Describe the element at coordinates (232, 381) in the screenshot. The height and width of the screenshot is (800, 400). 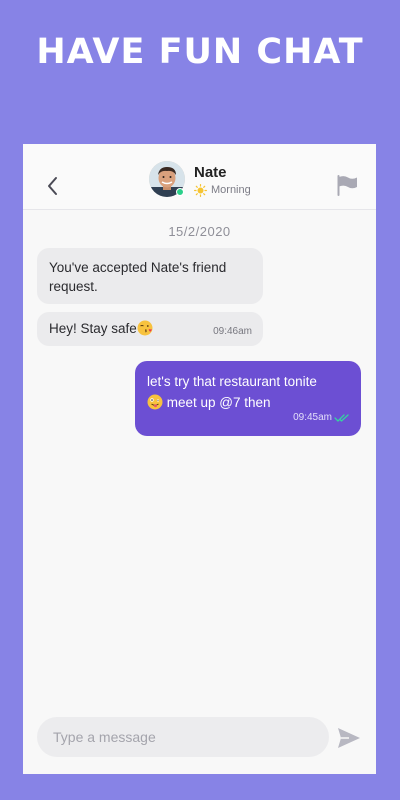
I see `message-text-line1: let's try that restaurant tonite` at that location.